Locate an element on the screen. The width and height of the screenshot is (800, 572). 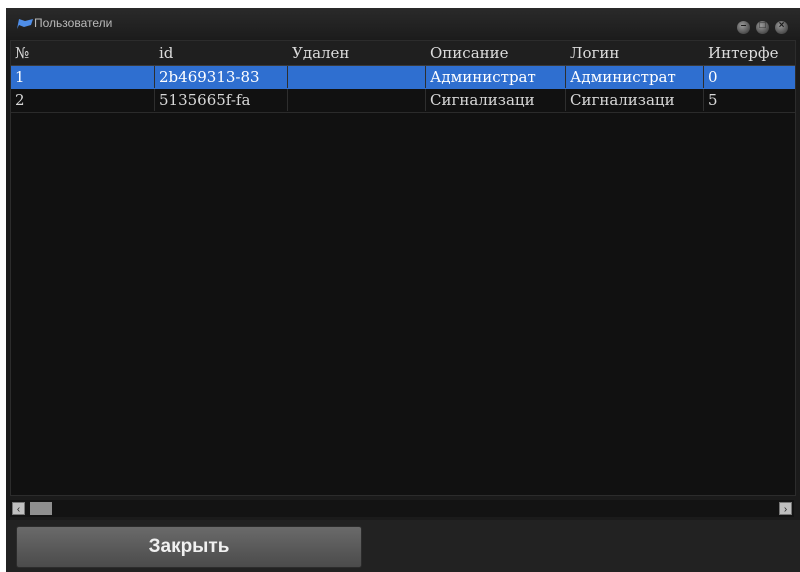
horizontal-scrollbar: ‹ › is located at coordinates (402, 508).